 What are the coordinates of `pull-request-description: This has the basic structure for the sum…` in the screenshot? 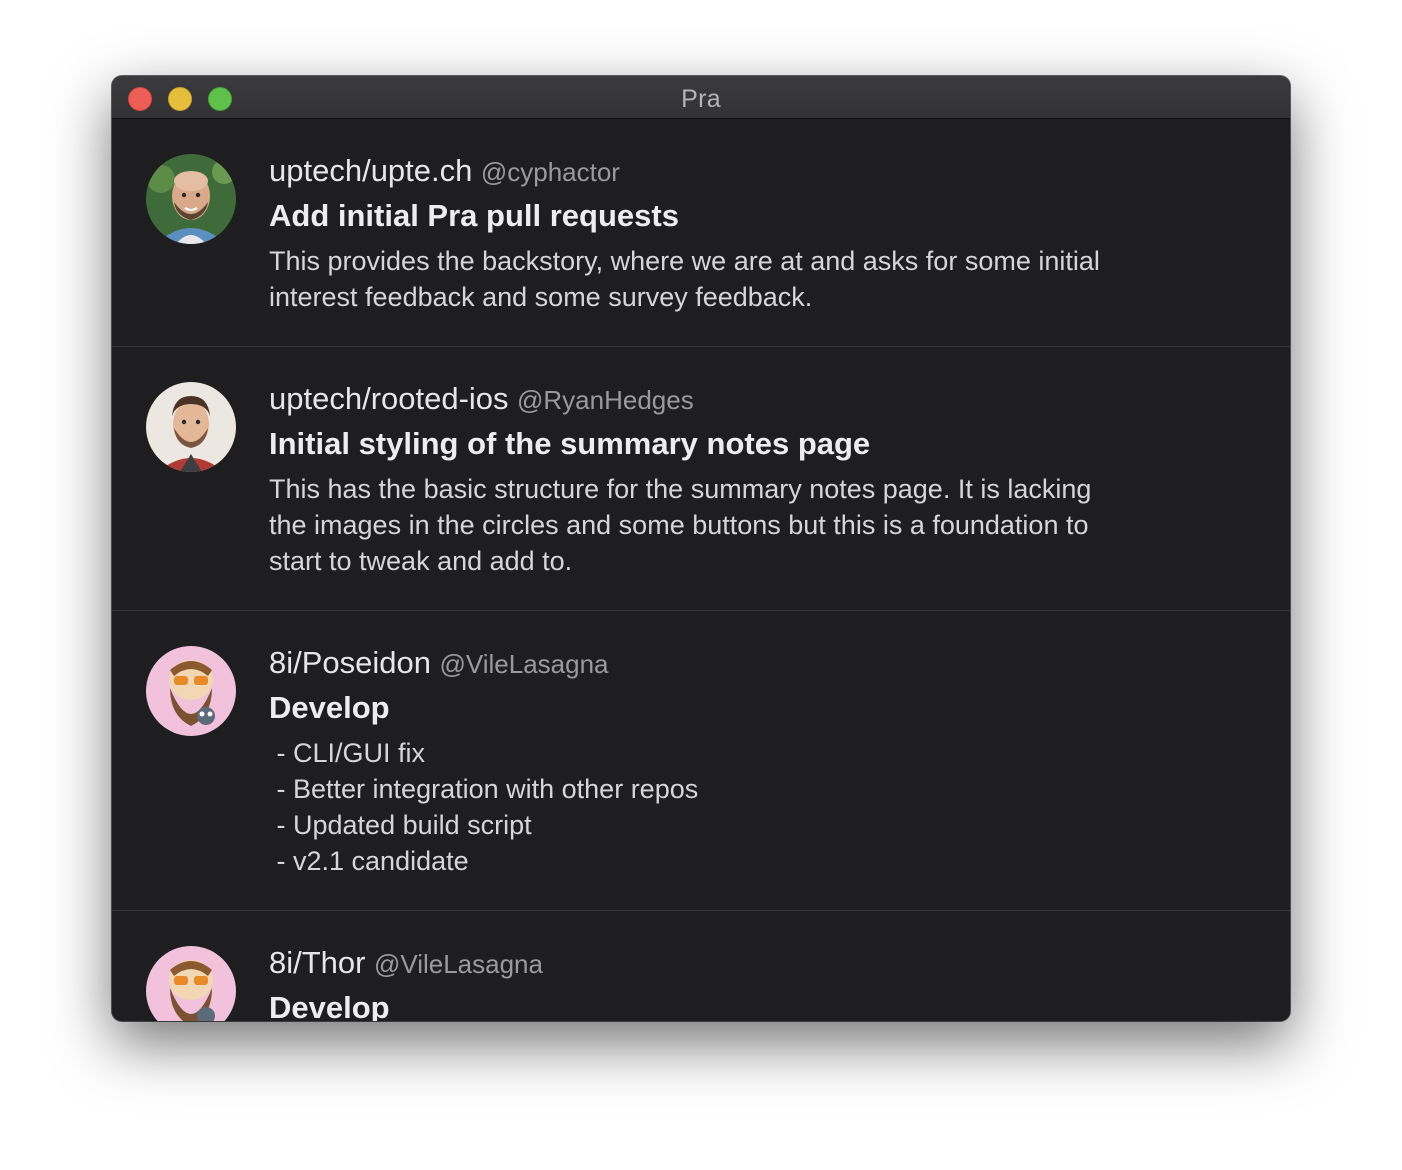 It's located at (680, 525).